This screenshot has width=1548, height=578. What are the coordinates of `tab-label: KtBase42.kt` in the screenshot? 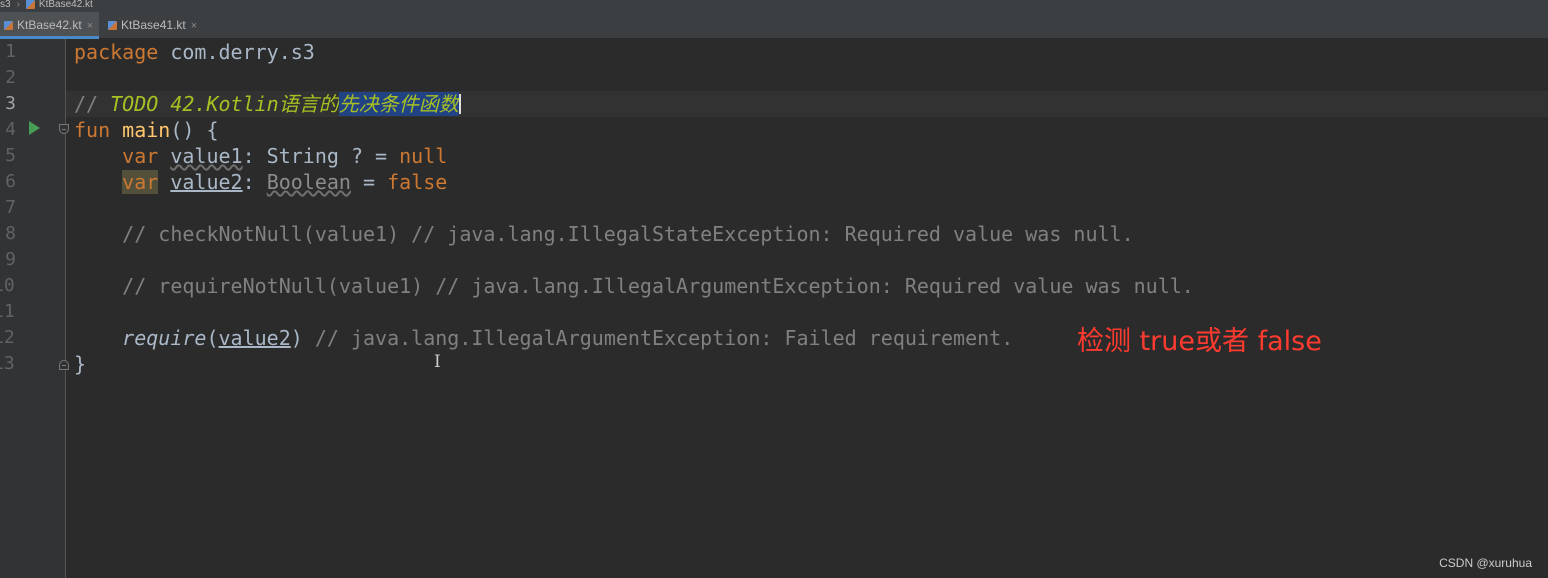 It's located at (49, 25).